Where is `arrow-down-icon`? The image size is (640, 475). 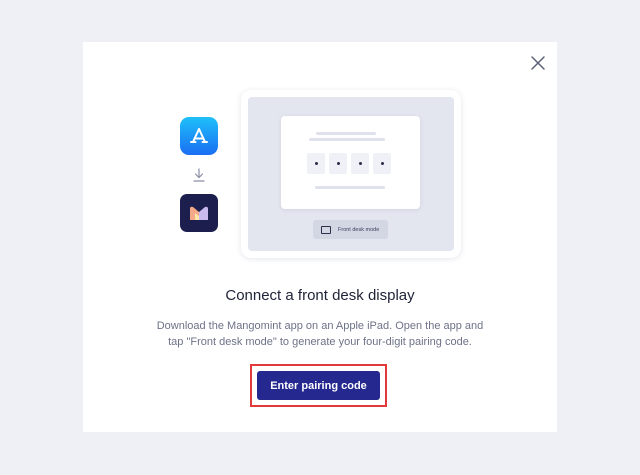
arrow-down-icon is located at coordinates (199, 175).